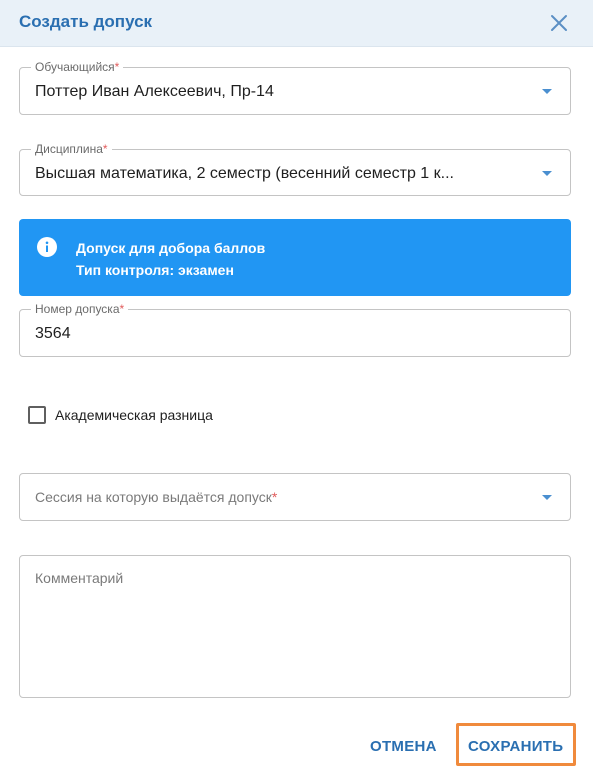  Describe the element at coordinates (403, 746) in the screenshot. I see `cancel-button: ОТМЕНА` at that location.